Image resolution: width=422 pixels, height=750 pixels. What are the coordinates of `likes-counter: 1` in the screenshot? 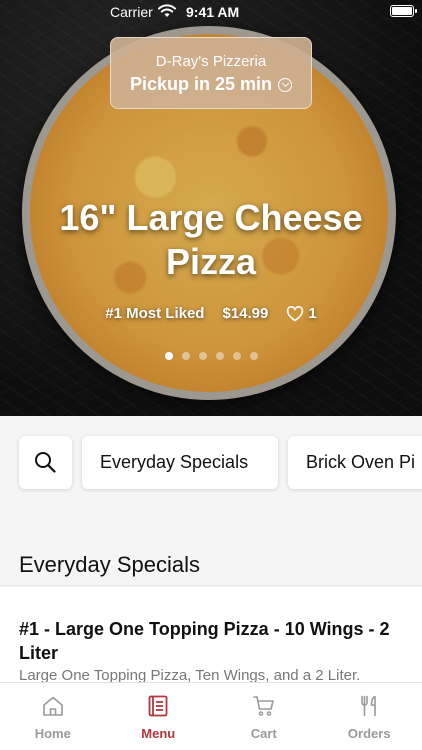 It's located at (301, 313).